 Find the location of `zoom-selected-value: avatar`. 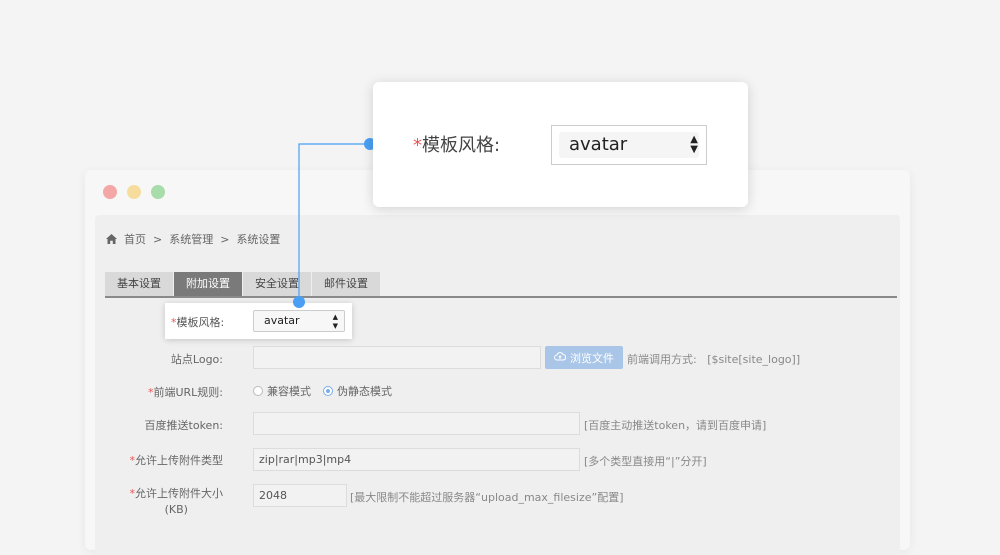

zoom-selected-value: avatar is located at coordinates (598, 144).